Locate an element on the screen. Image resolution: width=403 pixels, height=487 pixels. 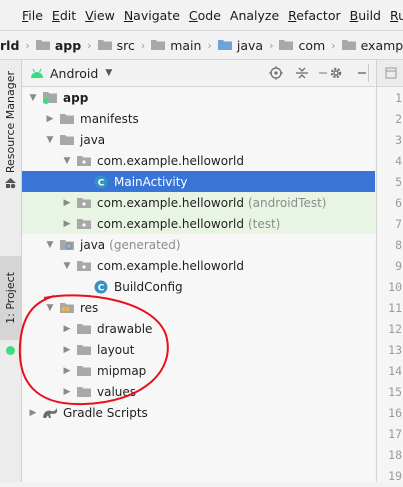
breadcrumb-item: app is located at coordinates (58, 45).